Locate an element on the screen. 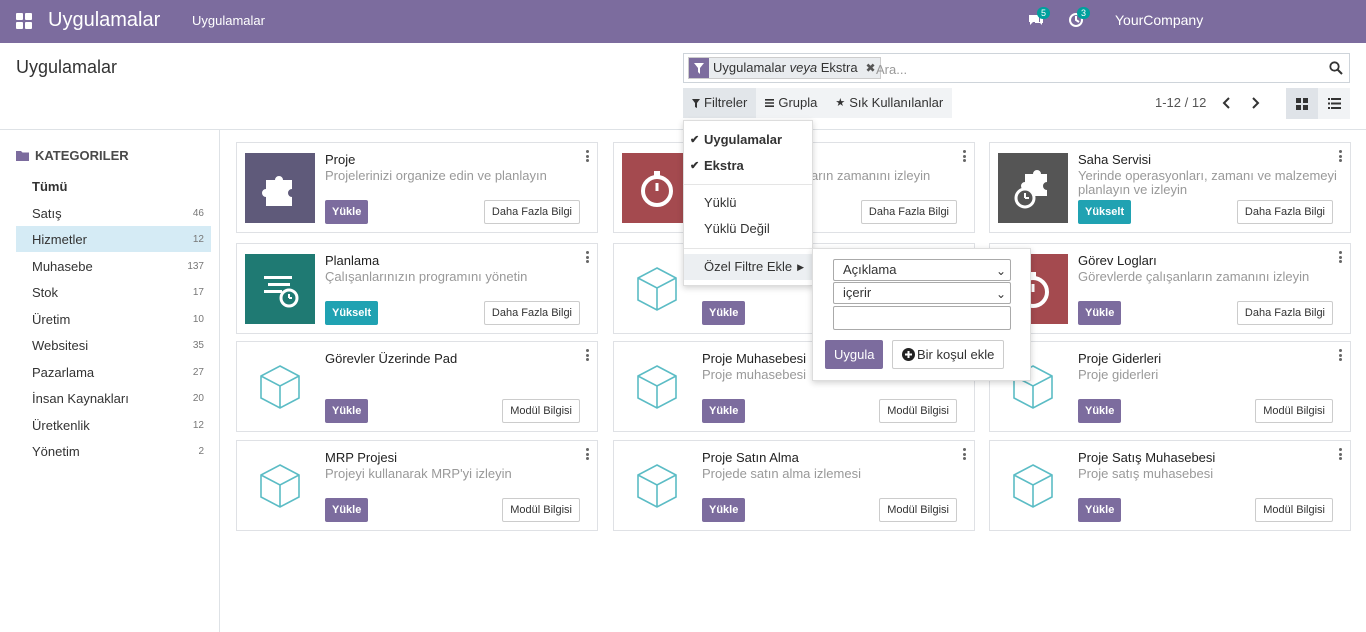 The height and width of the screenshot is (632, 1366). filter-option-label: Uygulamalar is located at coordinates (743, 139).